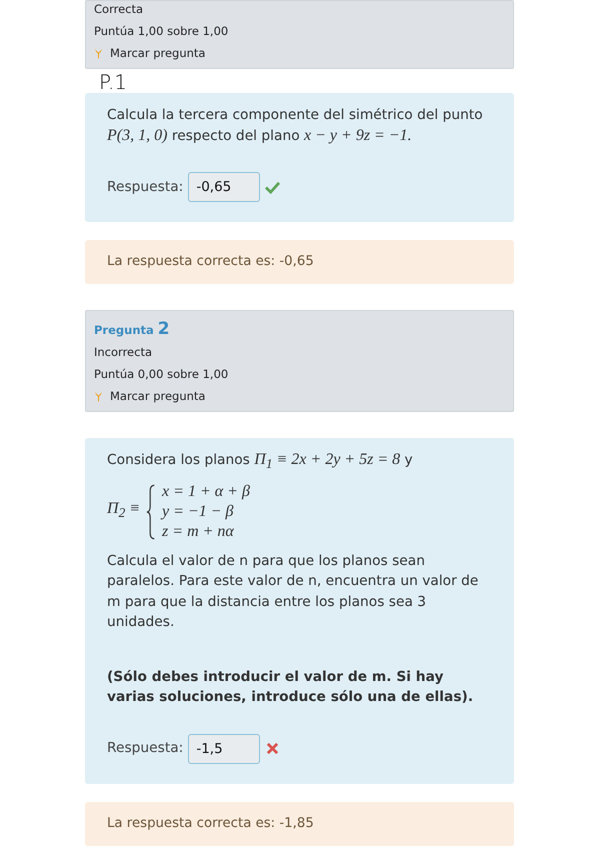 This screenshot has height=848, width=599. What do you see at coordinates (119, 9) in the screenshot?
I see `question-status: Correcta` at bounding box center [119, 9].